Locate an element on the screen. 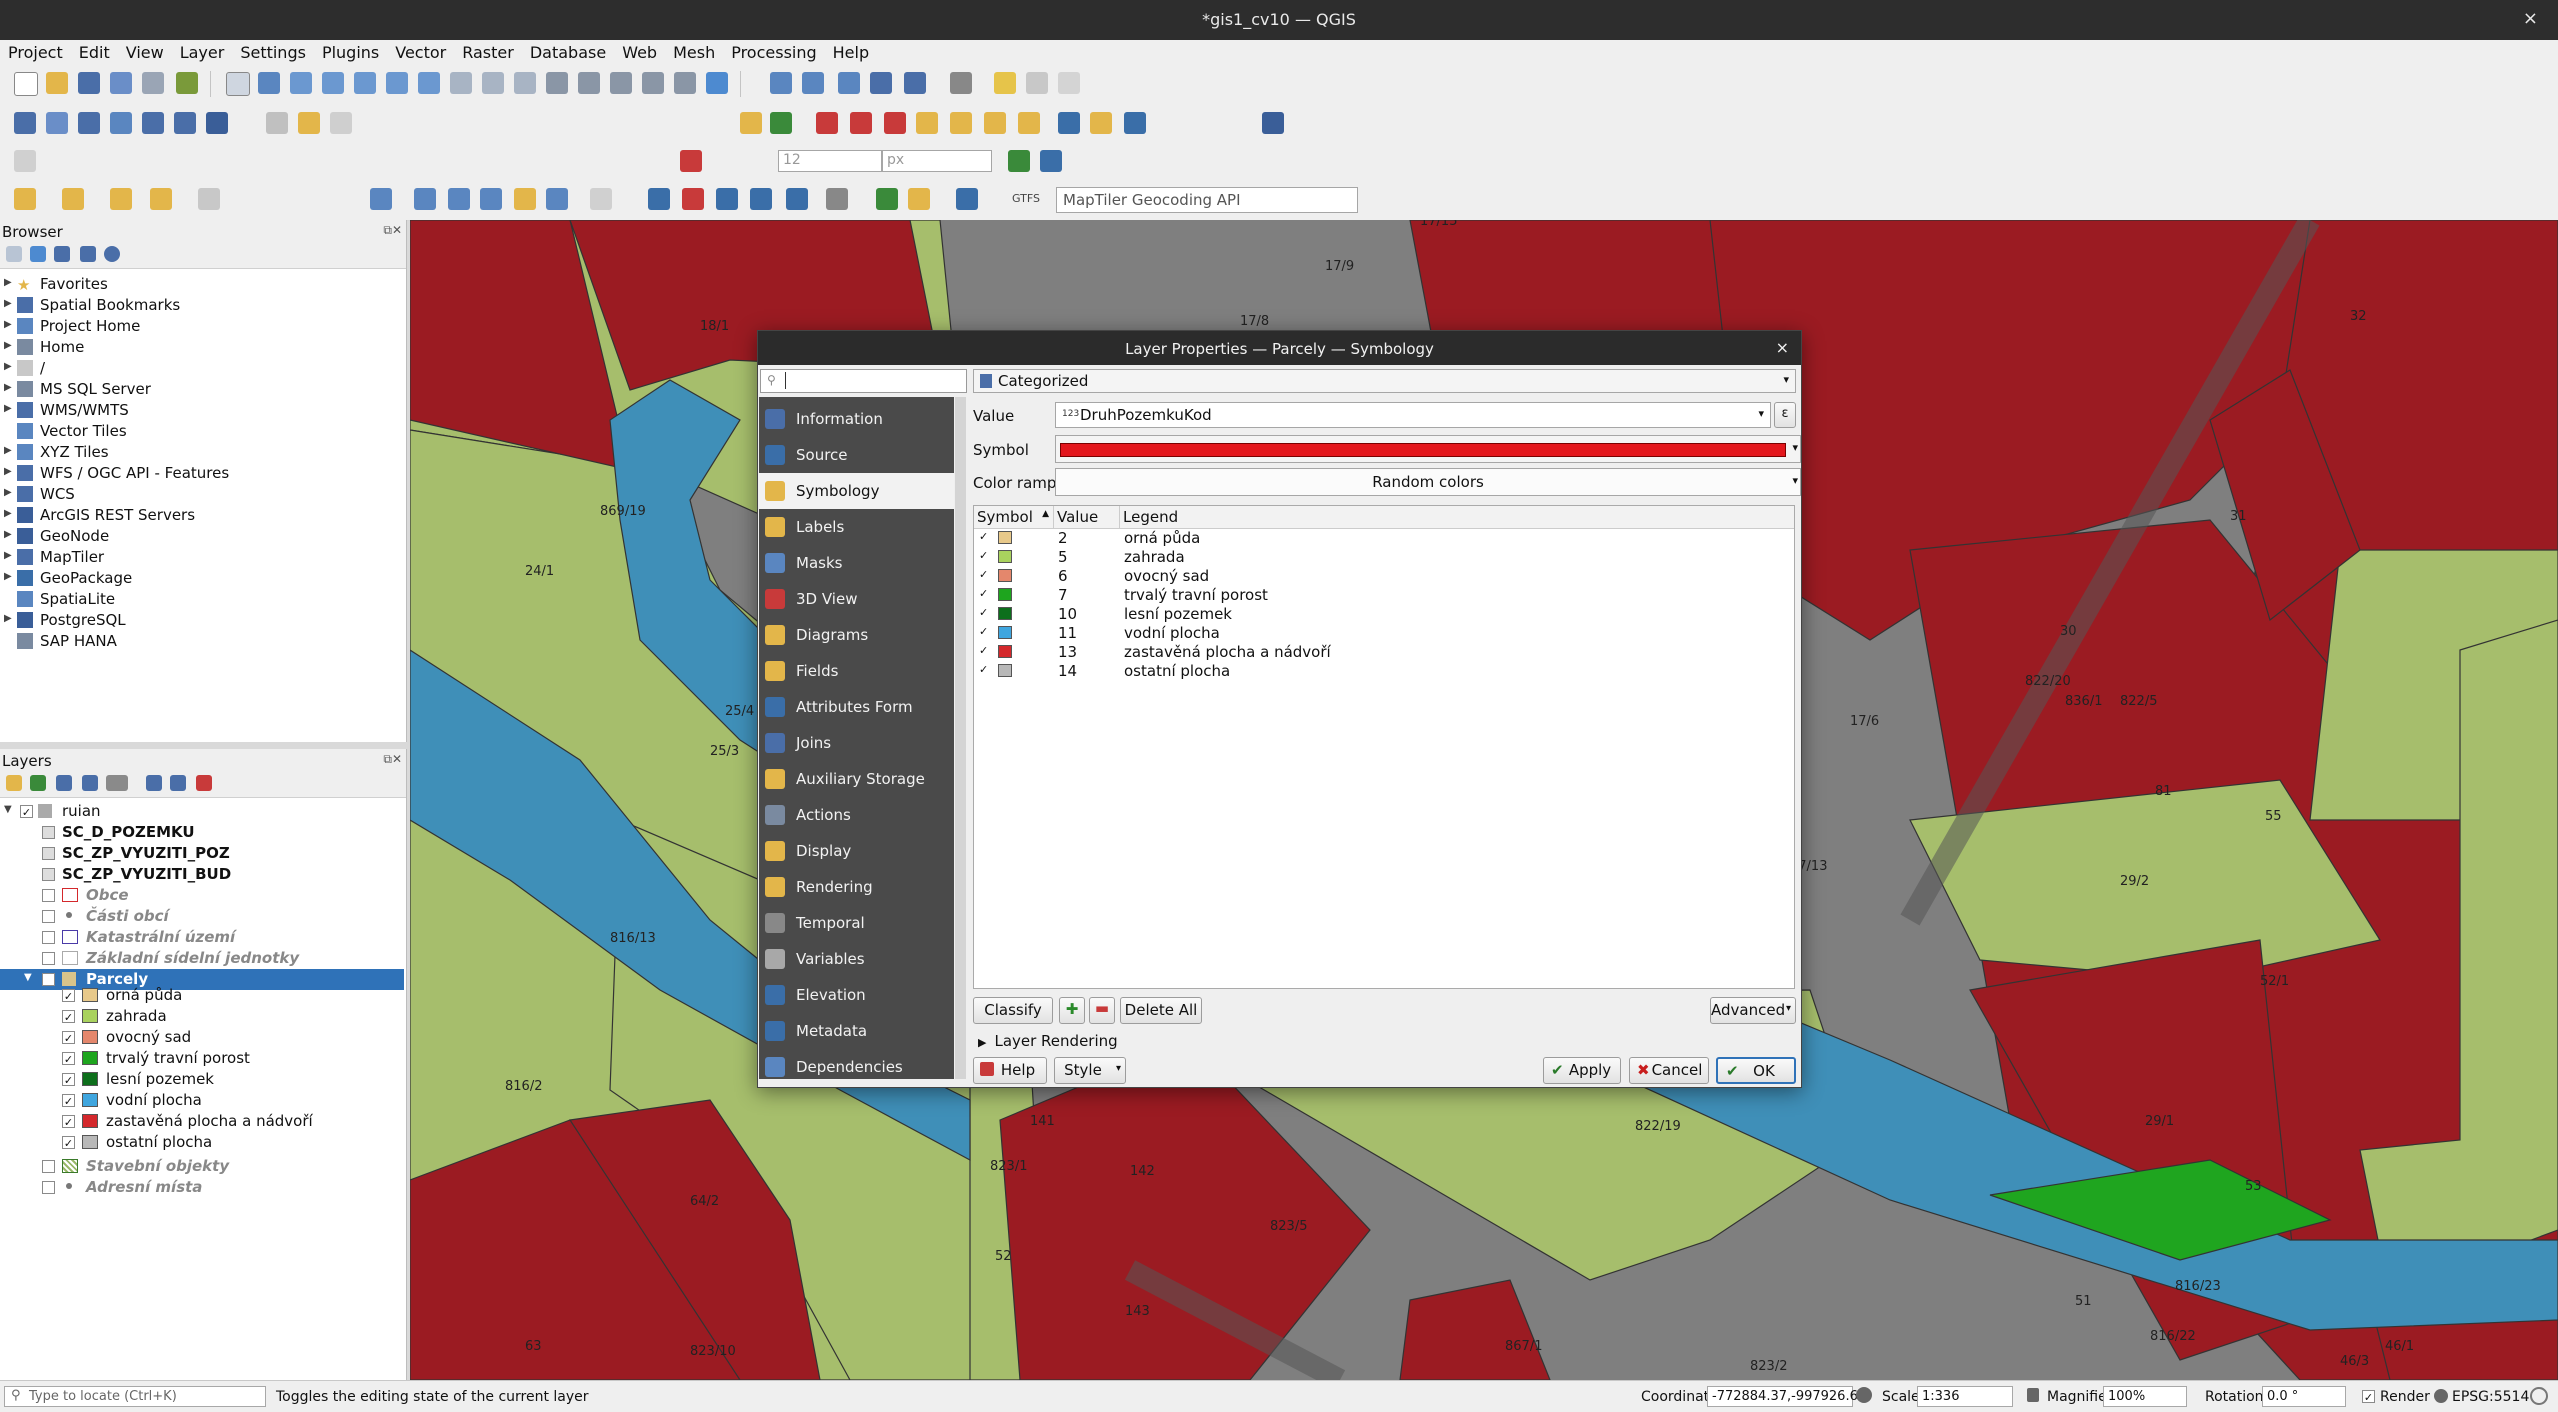 This screenshot has width=2558, height=1412. bookmark-icon is located at coordinates (621, 83).